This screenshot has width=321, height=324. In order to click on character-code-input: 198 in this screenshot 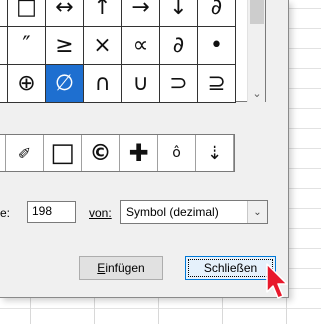, I will do `click(51, 212)`.